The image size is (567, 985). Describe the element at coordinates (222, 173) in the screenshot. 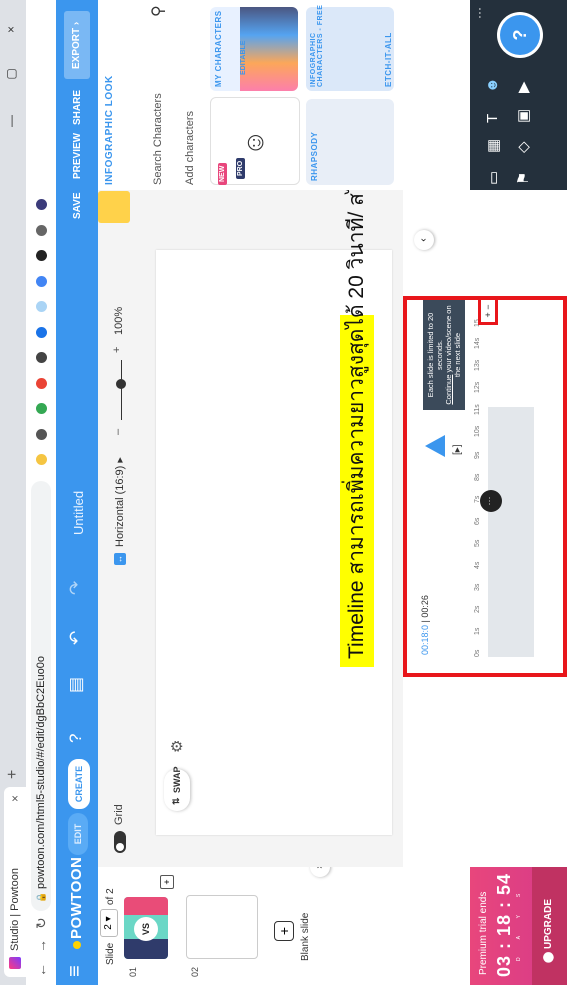

I see `new-badge: NEW` at that location.